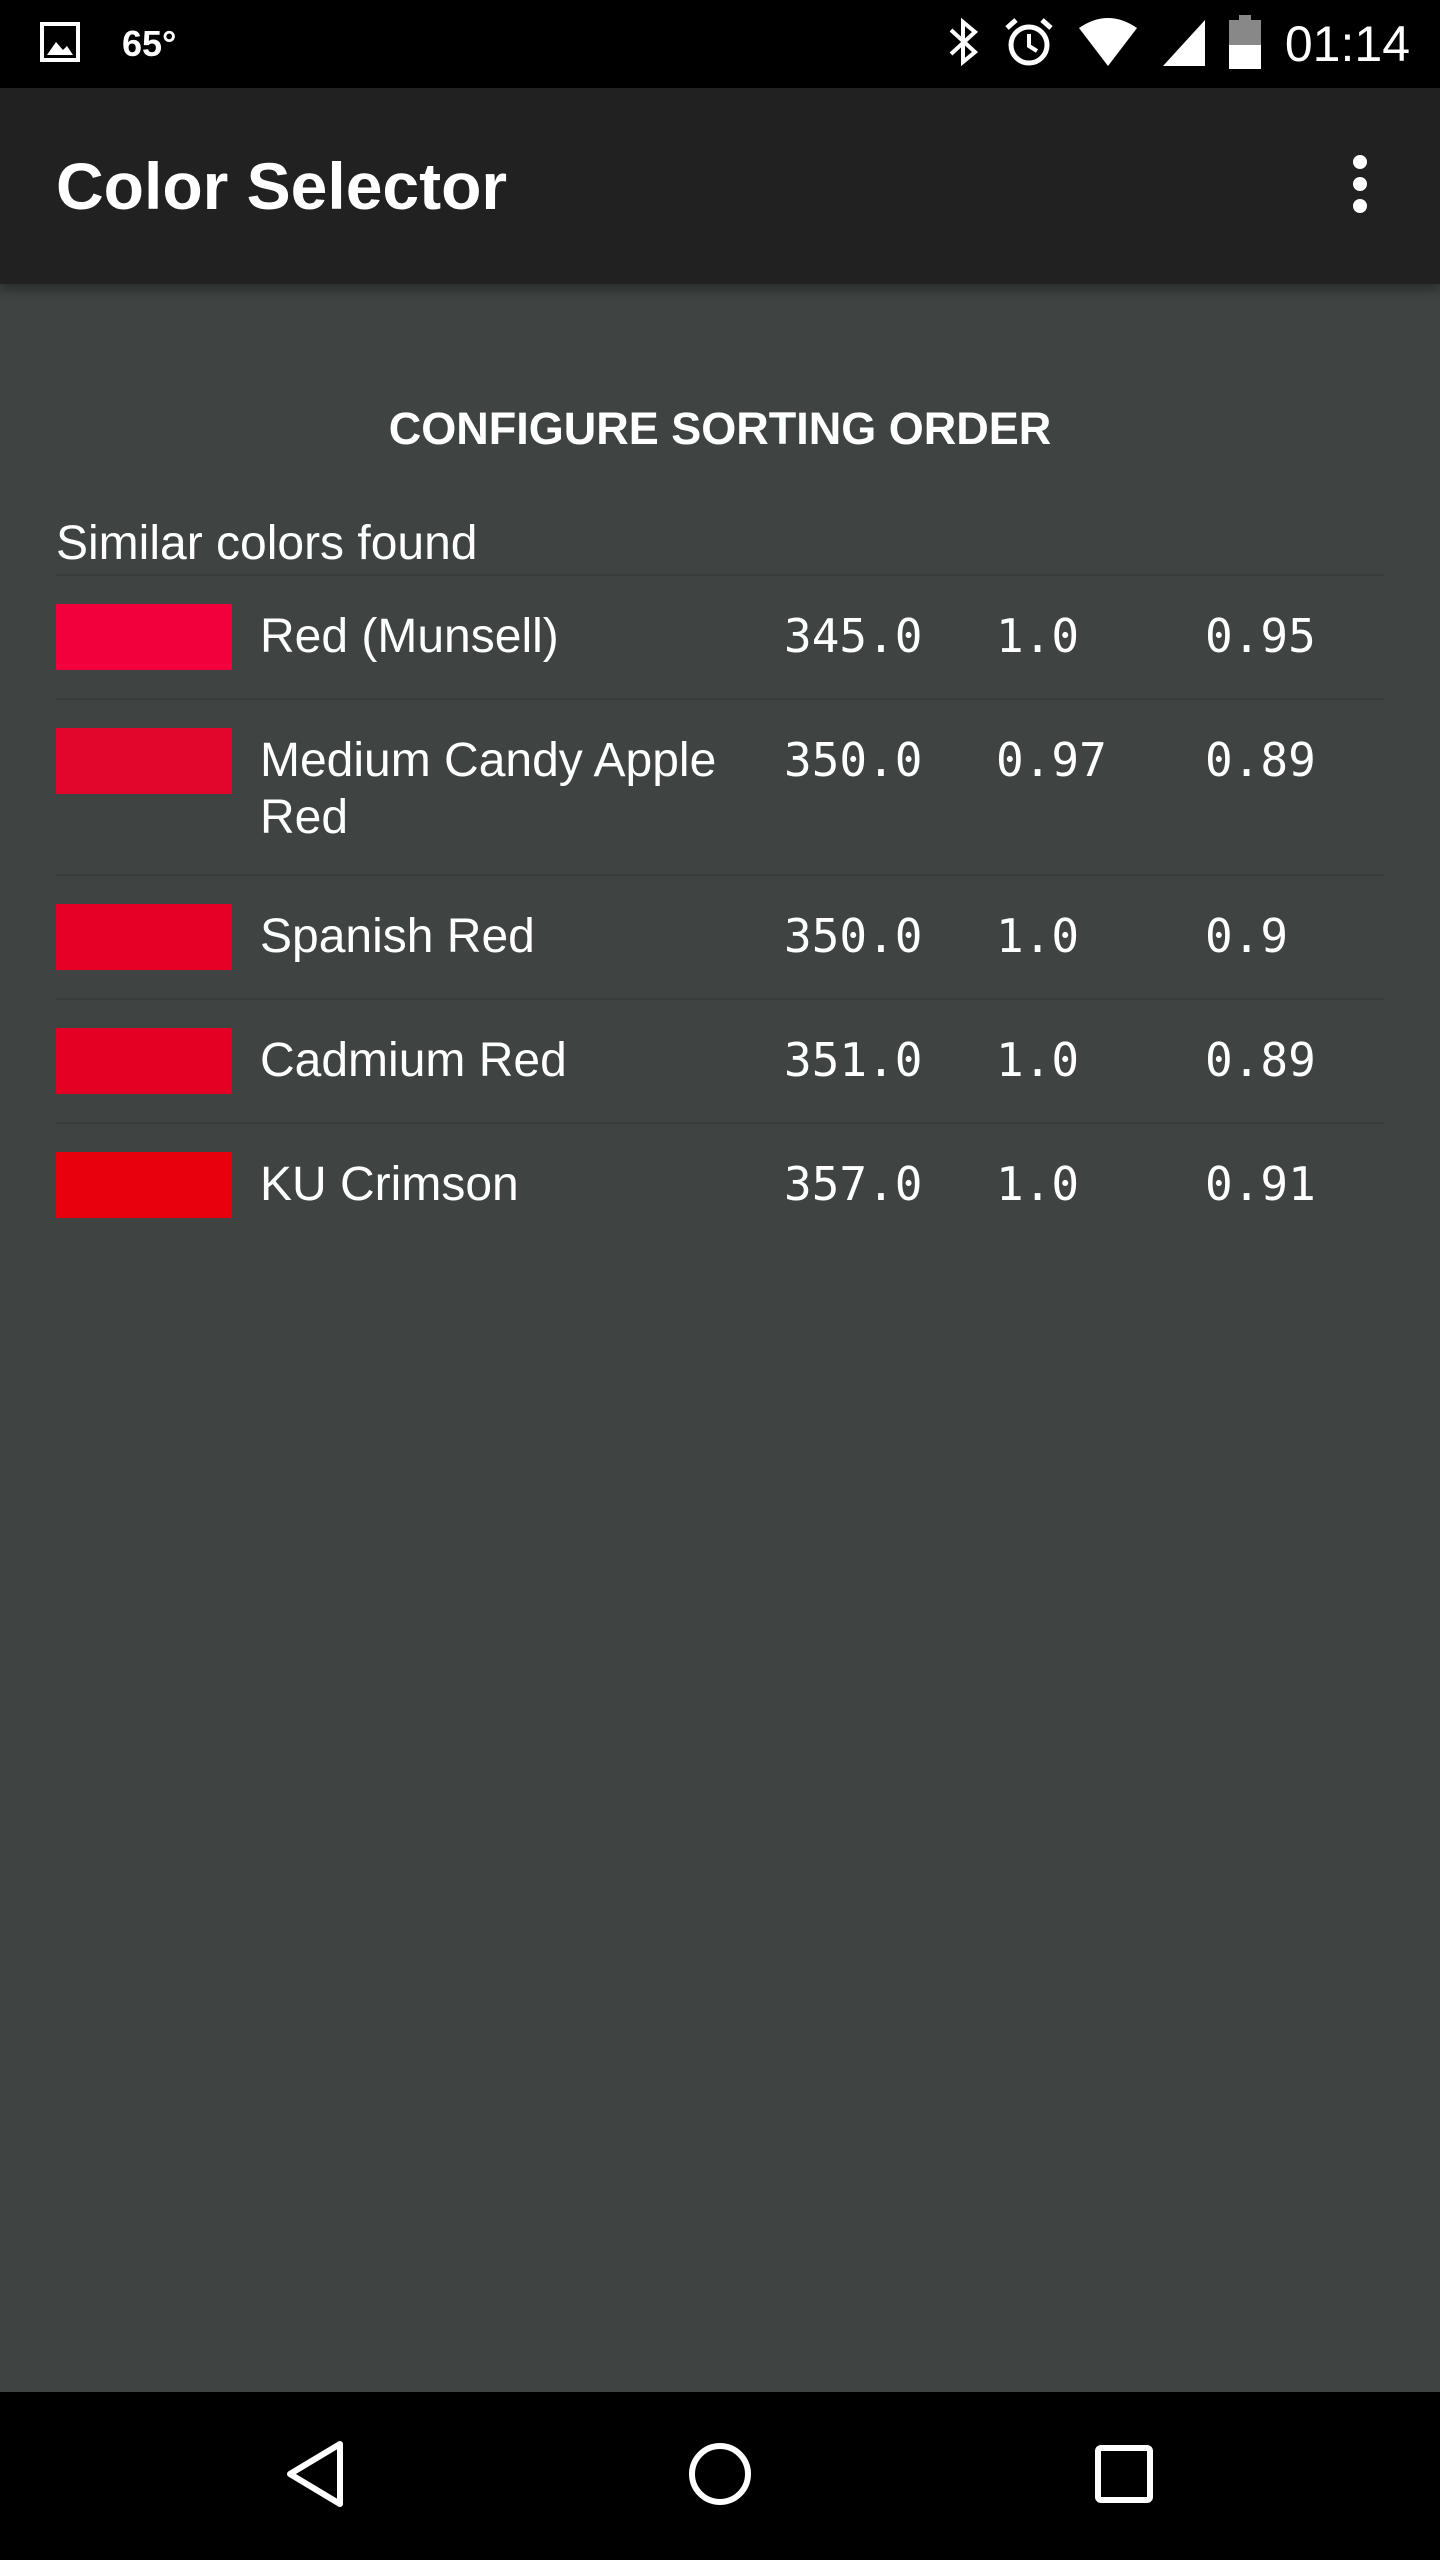 Image resolution: width=1440 pixels, height=2560 pixels. What do you see at coordinates (389, 1184) in the screenshot?
I see `color-name: KU Crimson` at bounding box center [389, 1184].